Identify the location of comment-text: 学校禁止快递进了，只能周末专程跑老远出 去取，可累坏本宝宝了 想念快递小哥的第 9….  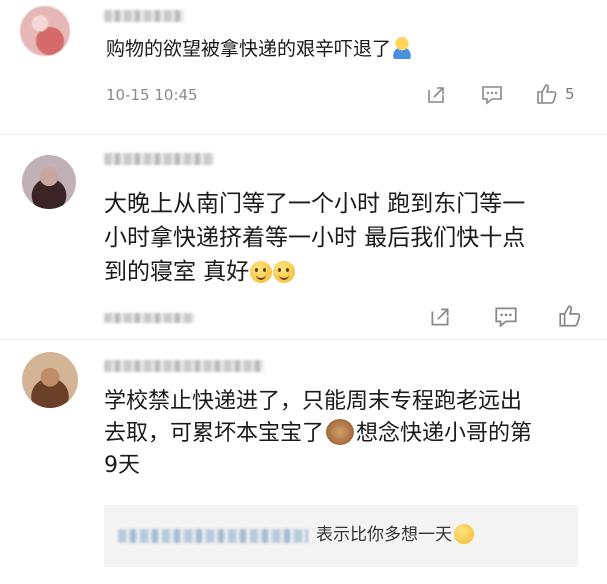
(318, 433).